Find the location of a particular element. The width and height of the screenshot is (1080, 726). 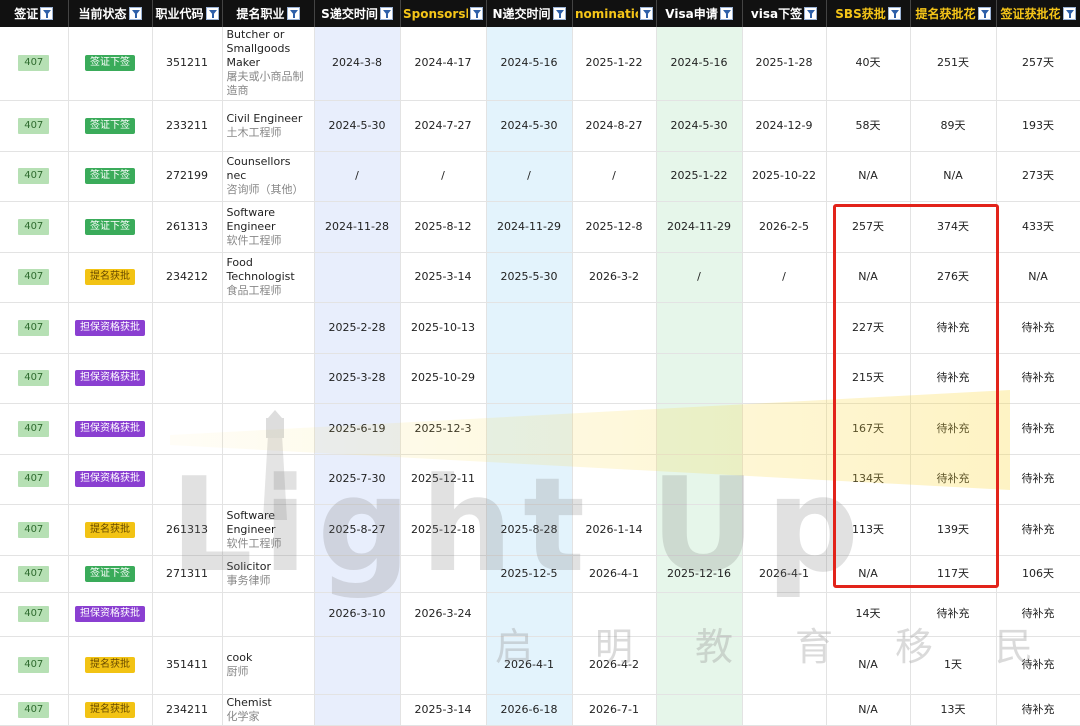

header-visa-apply: Visa申请 is located at coordinates (699, 13).